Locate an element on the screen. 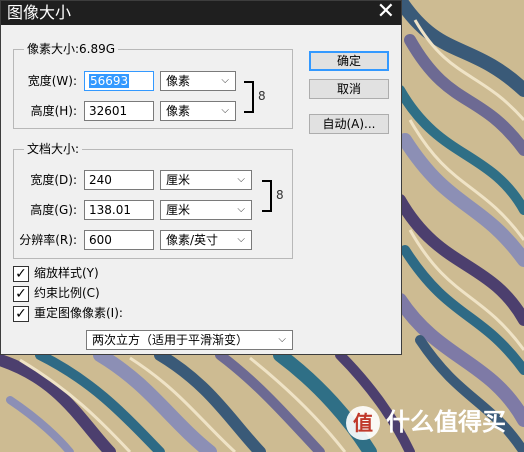 The height and width of the screenshot is (452, 524). constrain-proportions-label: 约束比例(C) is located at coordinates (67, 293).